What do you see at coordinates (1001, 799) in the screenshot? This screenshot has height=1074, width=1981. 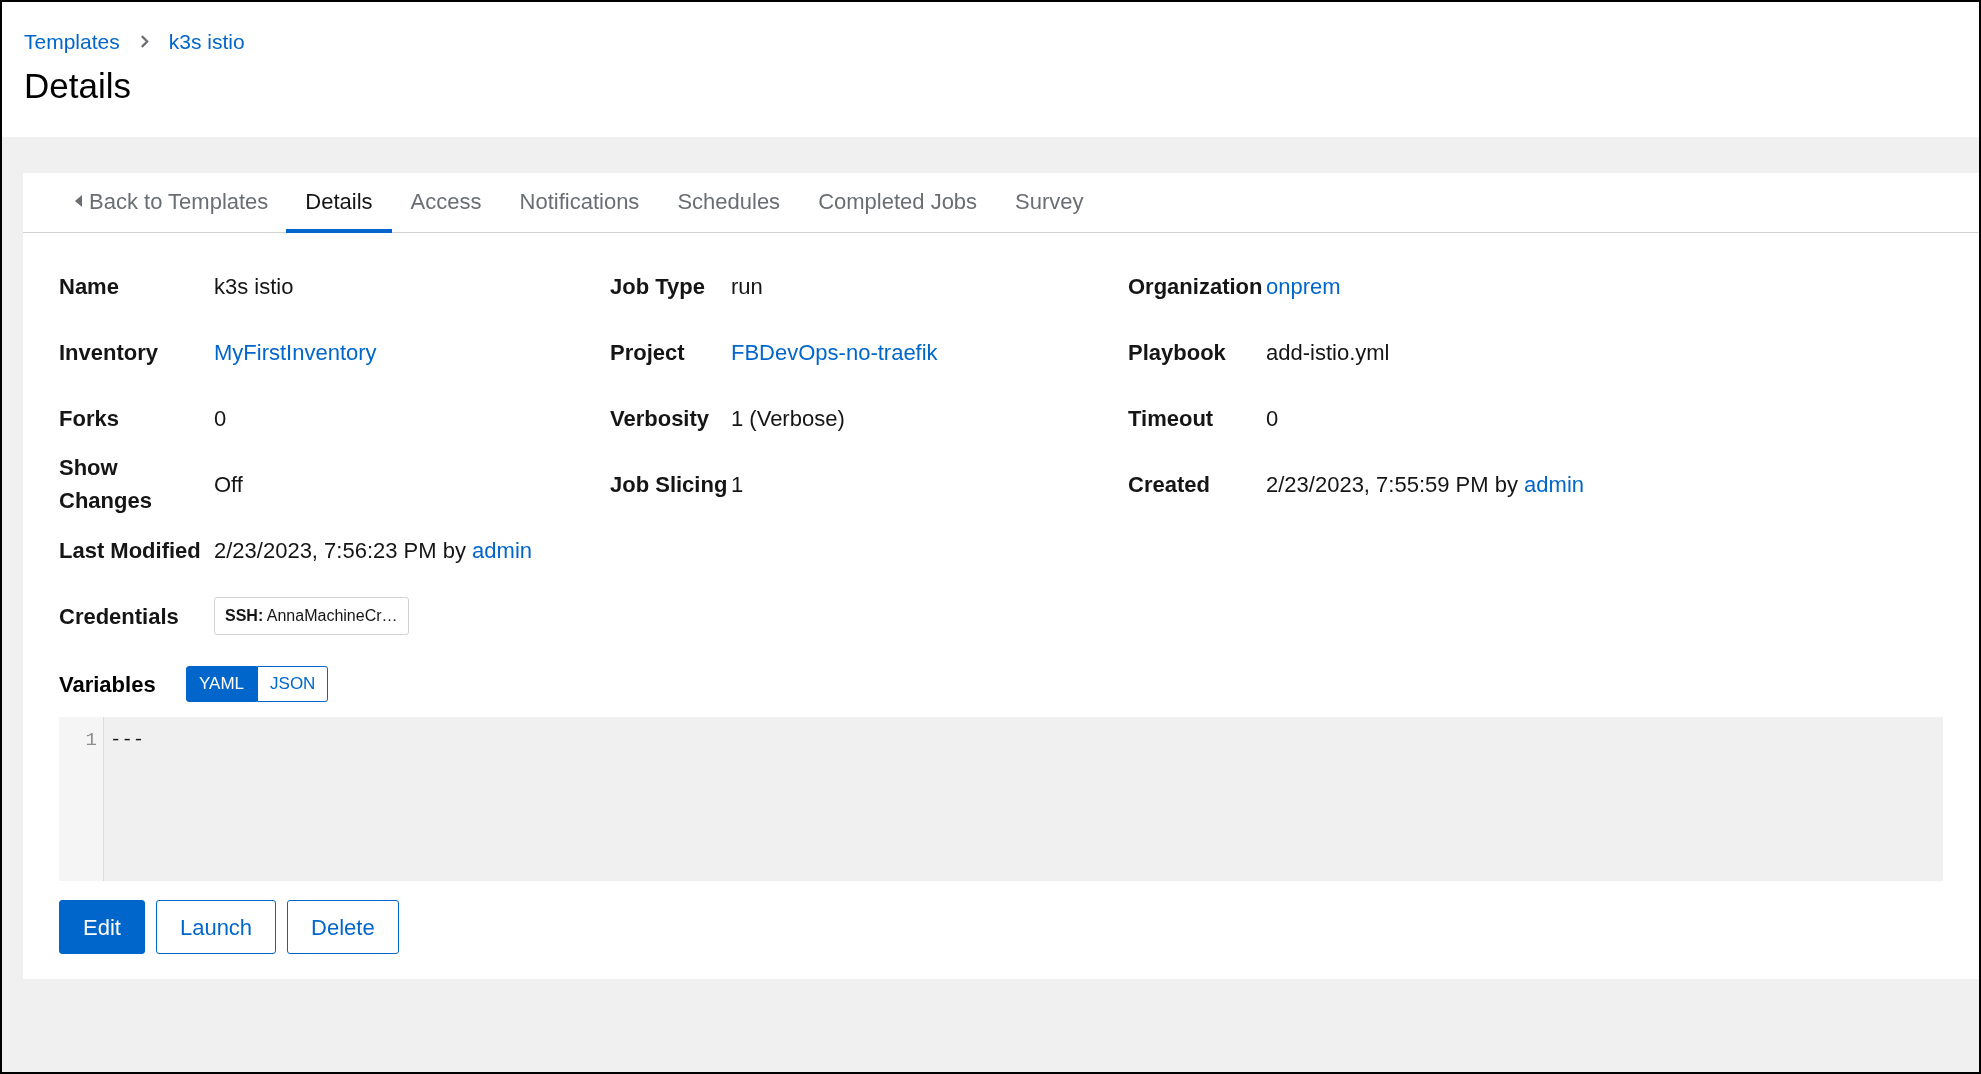 I see `code-editor: 1 ---` at bounding box center [1001, 799].